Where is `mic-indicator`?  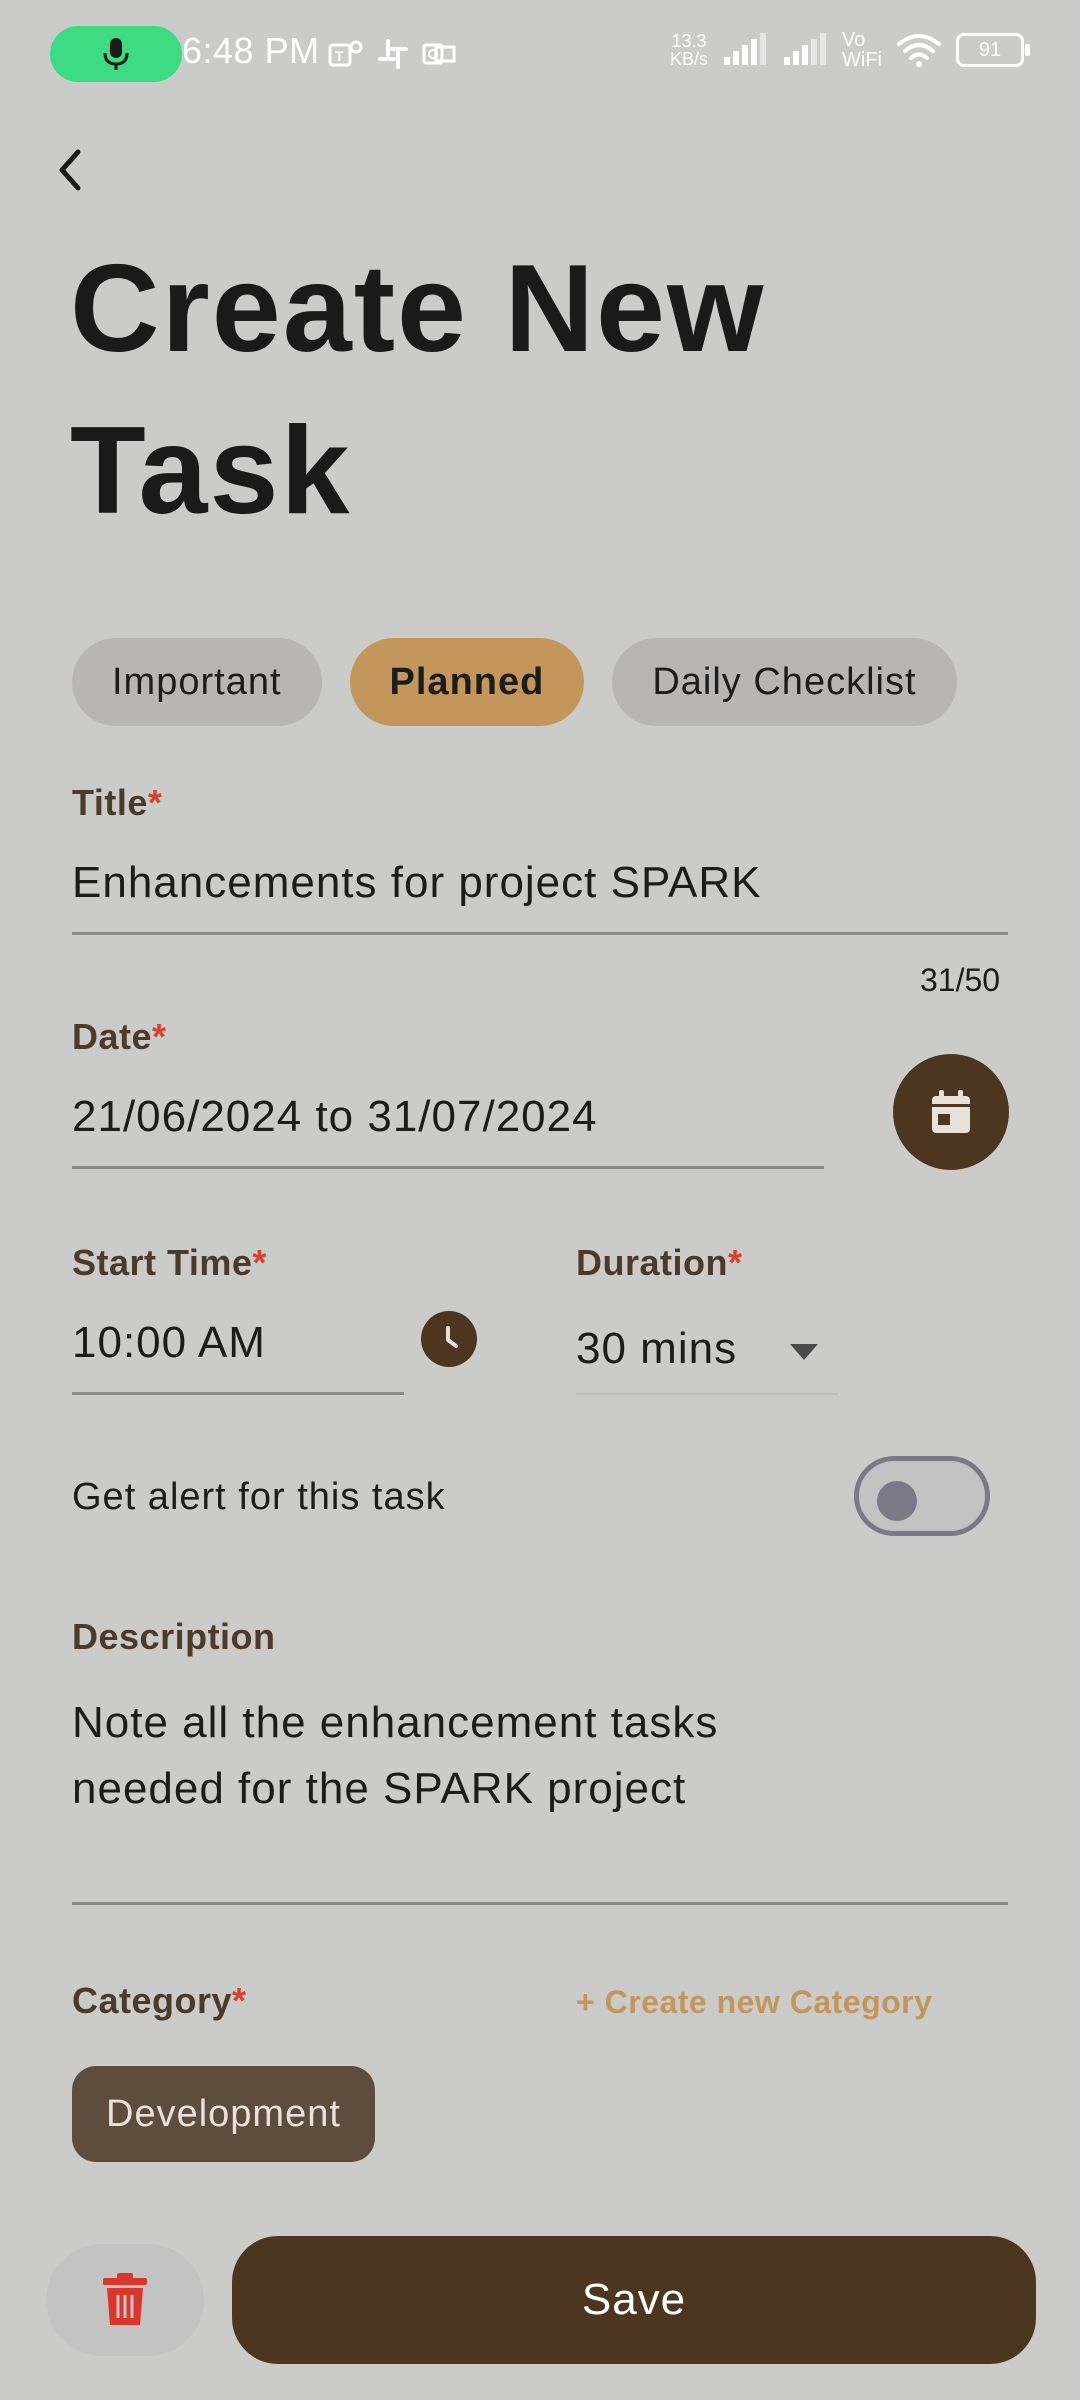 mic-indicator is located at coordinates (116, 54).